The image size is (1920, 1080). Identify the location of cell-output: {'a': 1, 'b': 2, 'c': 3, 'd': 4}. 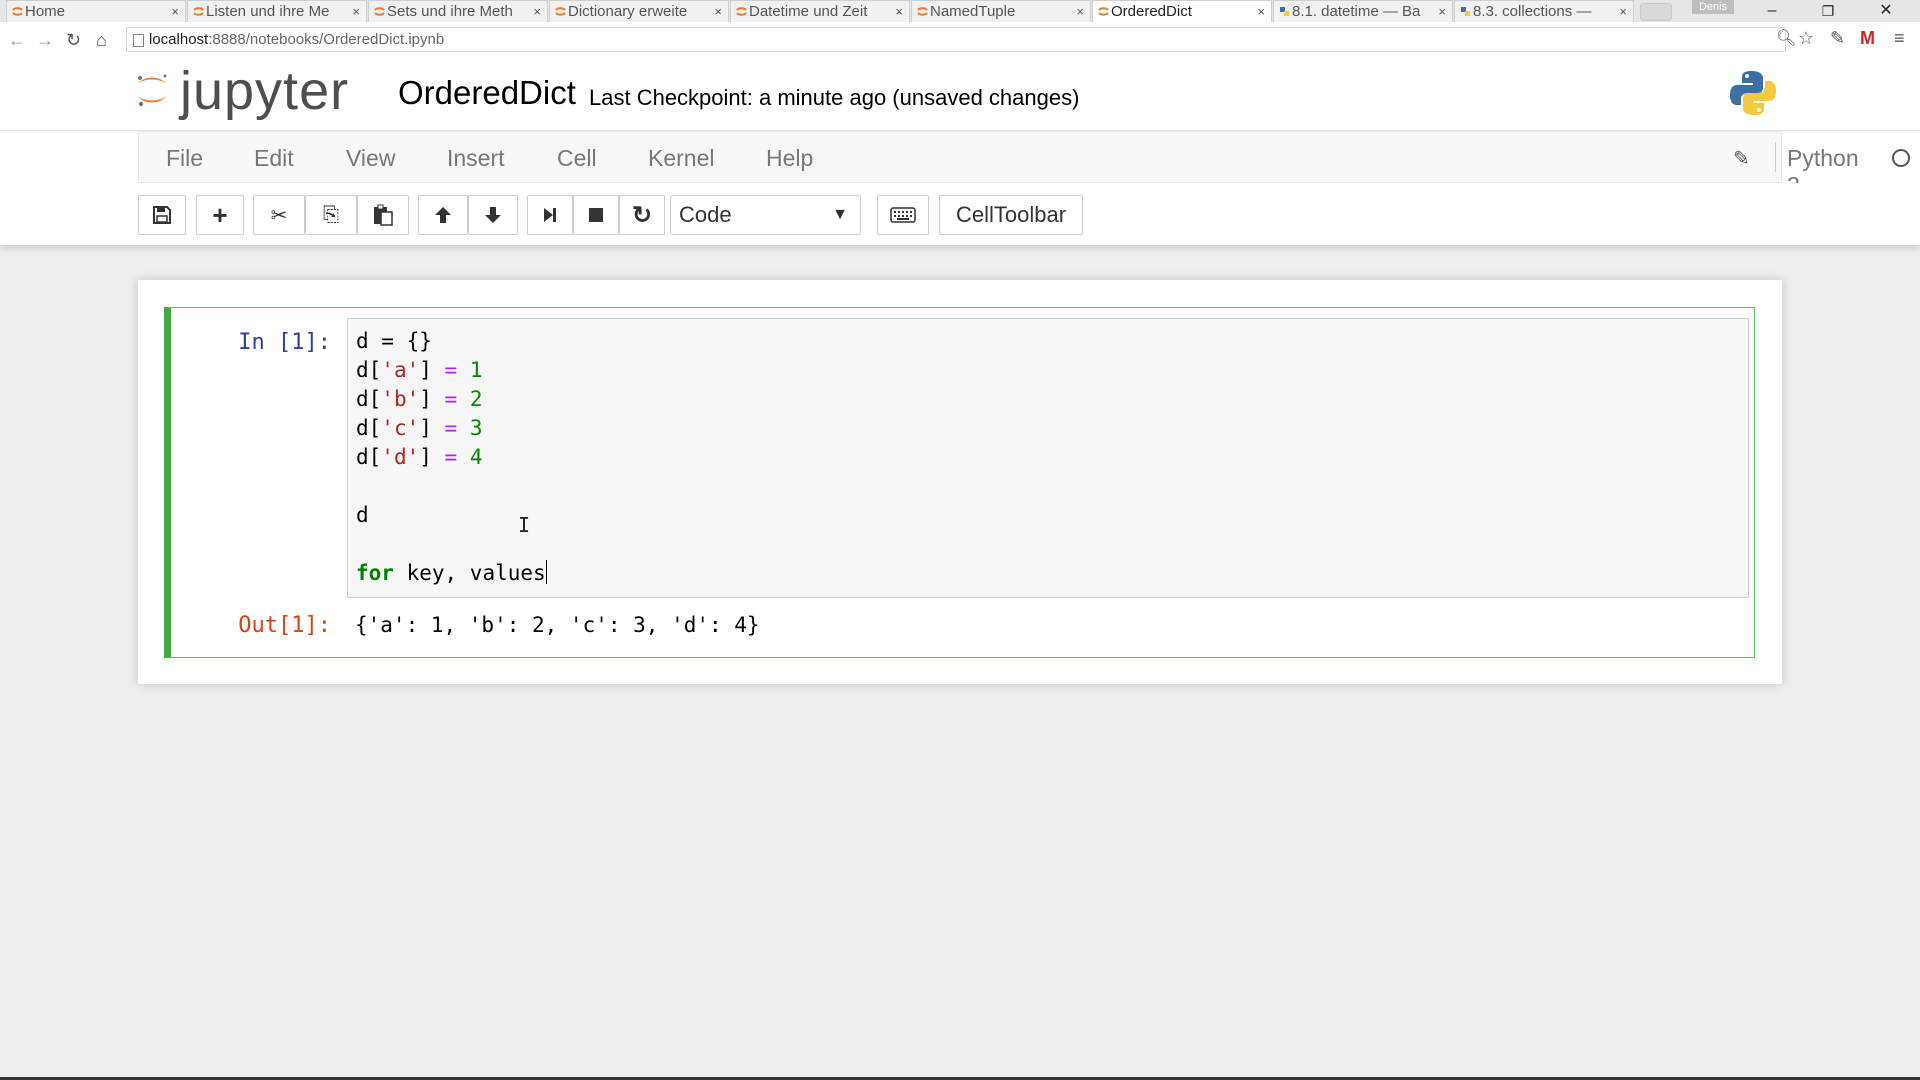
(557, 625).